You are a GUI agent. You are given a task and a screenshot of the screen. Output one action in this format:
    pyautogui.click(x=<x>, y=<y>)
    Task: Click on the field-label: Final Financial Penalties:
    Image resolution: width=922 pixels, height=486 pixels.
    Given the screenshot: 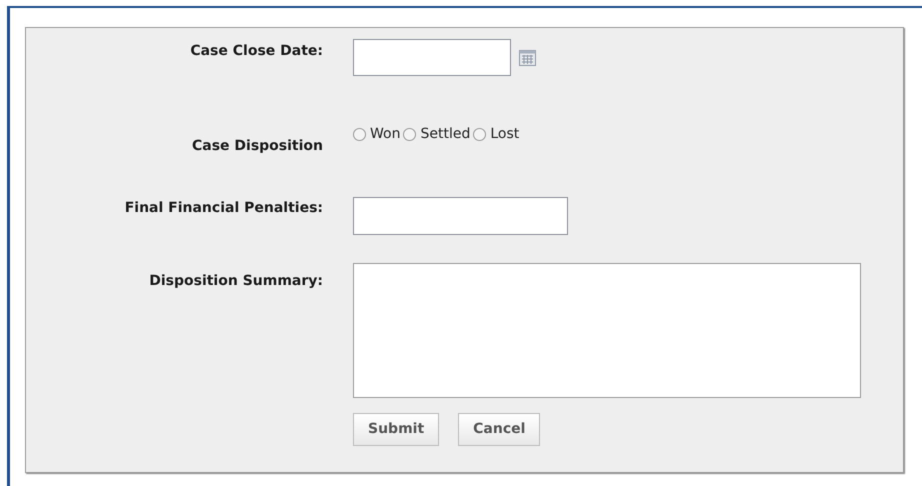 What is the action you would take?
    pyautogui.click(x=223, y=208)
    